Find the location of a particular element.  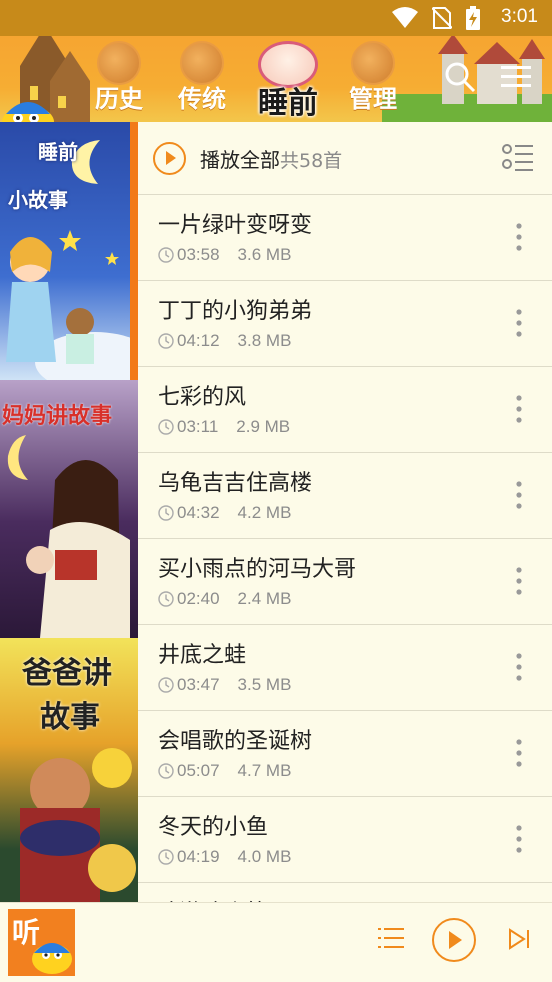

track-duration: 04:19 is located at coordinates (198, 856).